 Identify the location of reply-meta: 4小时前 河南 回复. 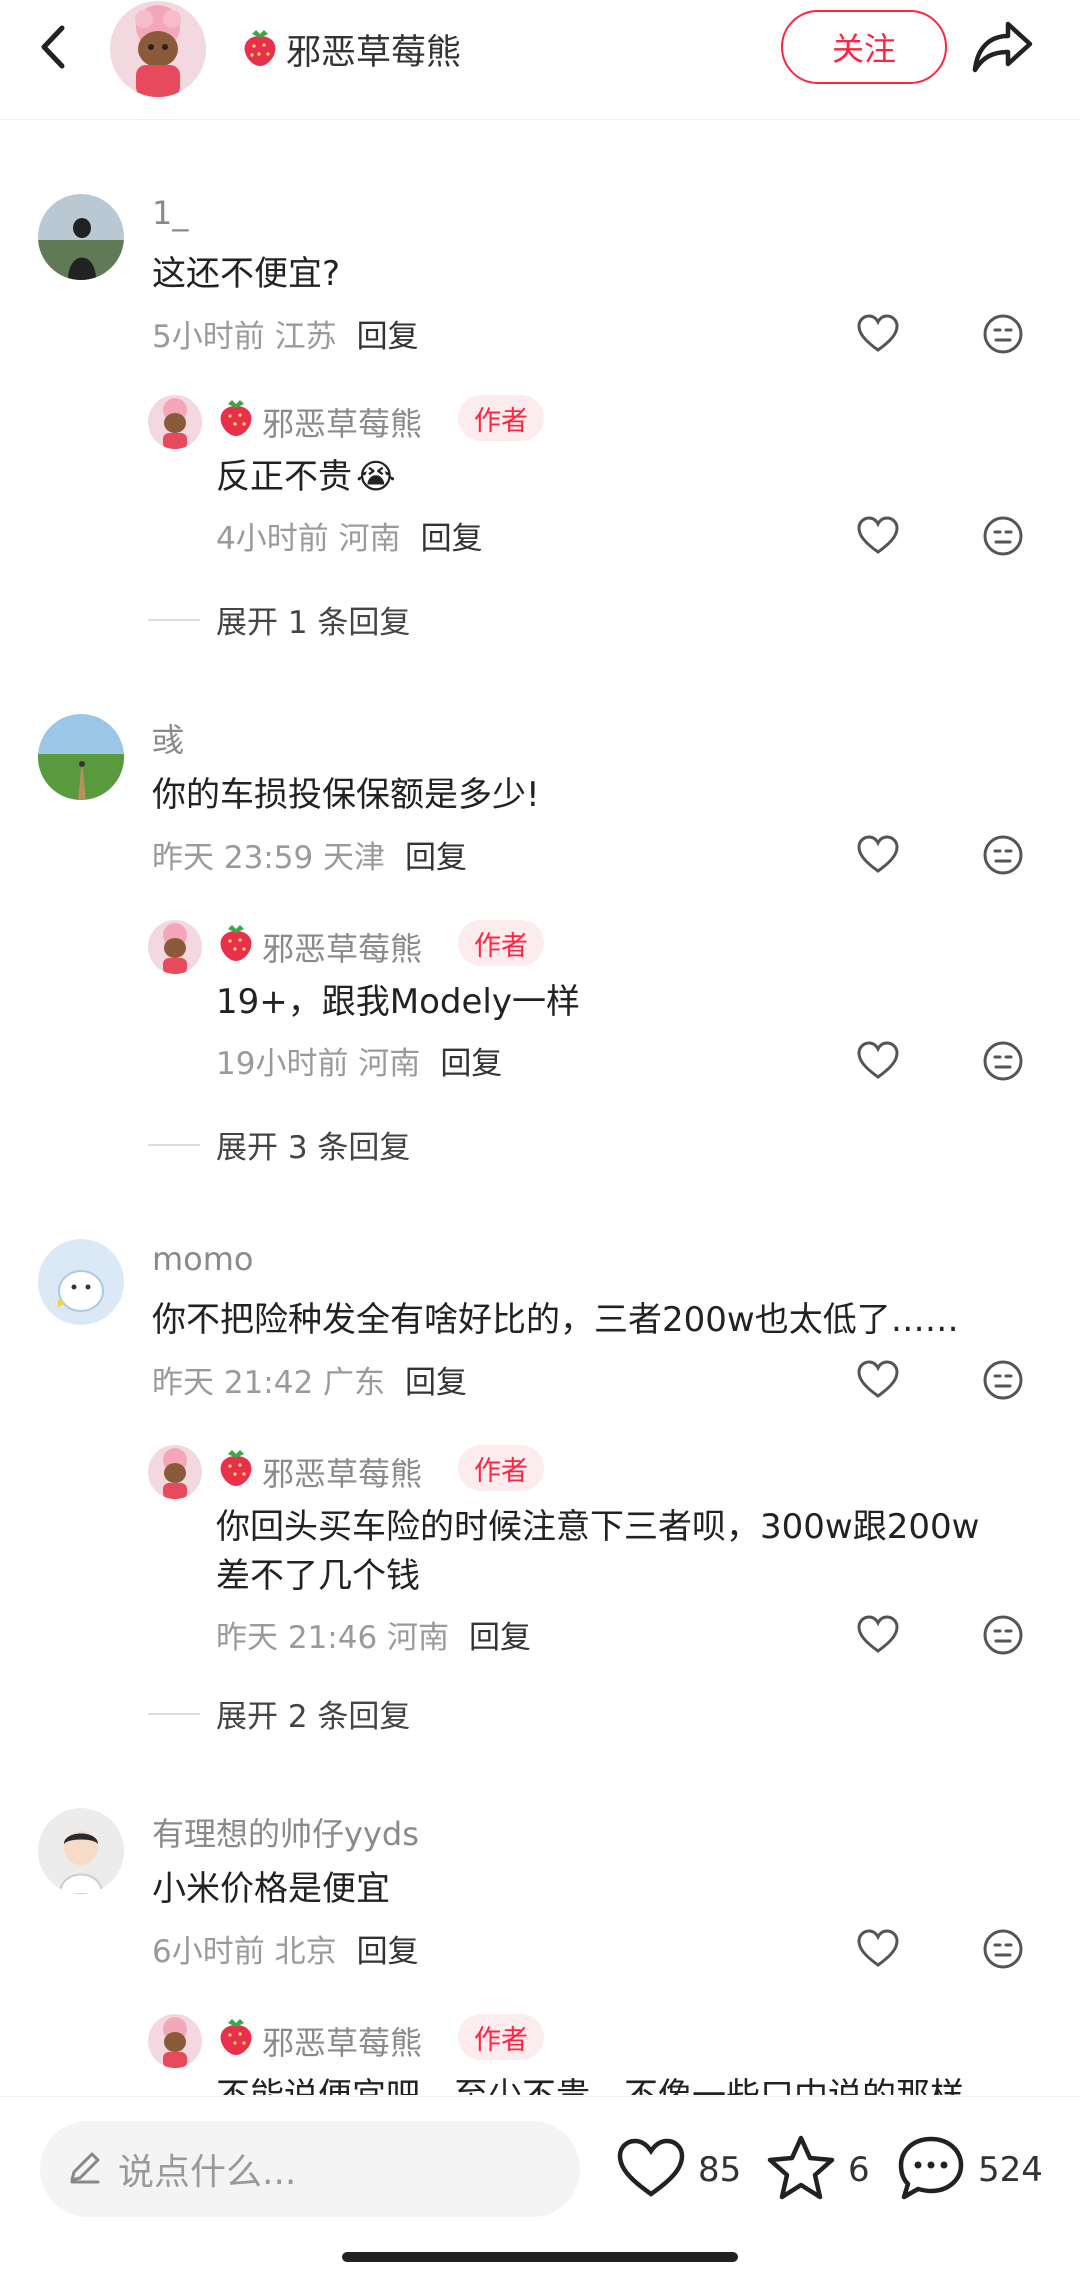
(349, 535).